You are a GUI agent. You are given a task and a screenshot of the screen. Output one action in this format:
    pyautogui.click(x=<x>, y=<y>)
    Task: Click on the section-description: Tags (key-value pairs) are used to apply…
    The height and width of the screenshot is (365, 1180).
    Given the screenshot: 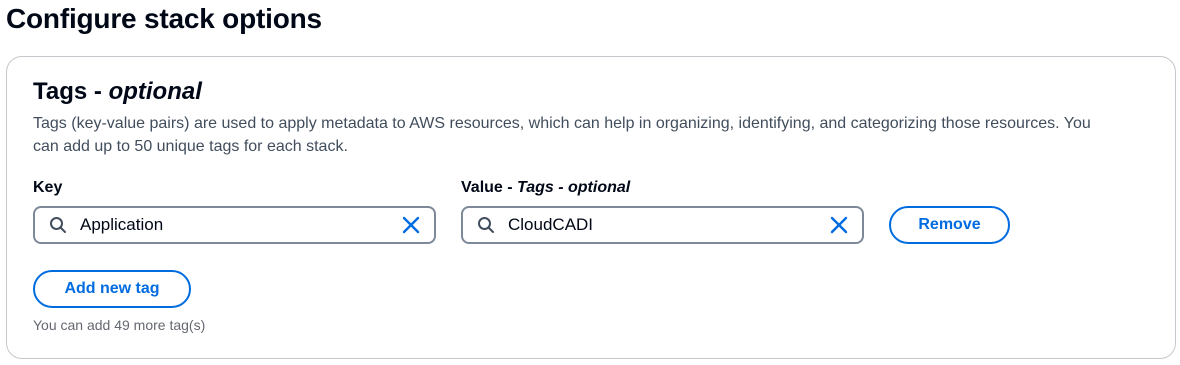 What is the action you would take?
    pyautogui.click(x=562, y=135)
    